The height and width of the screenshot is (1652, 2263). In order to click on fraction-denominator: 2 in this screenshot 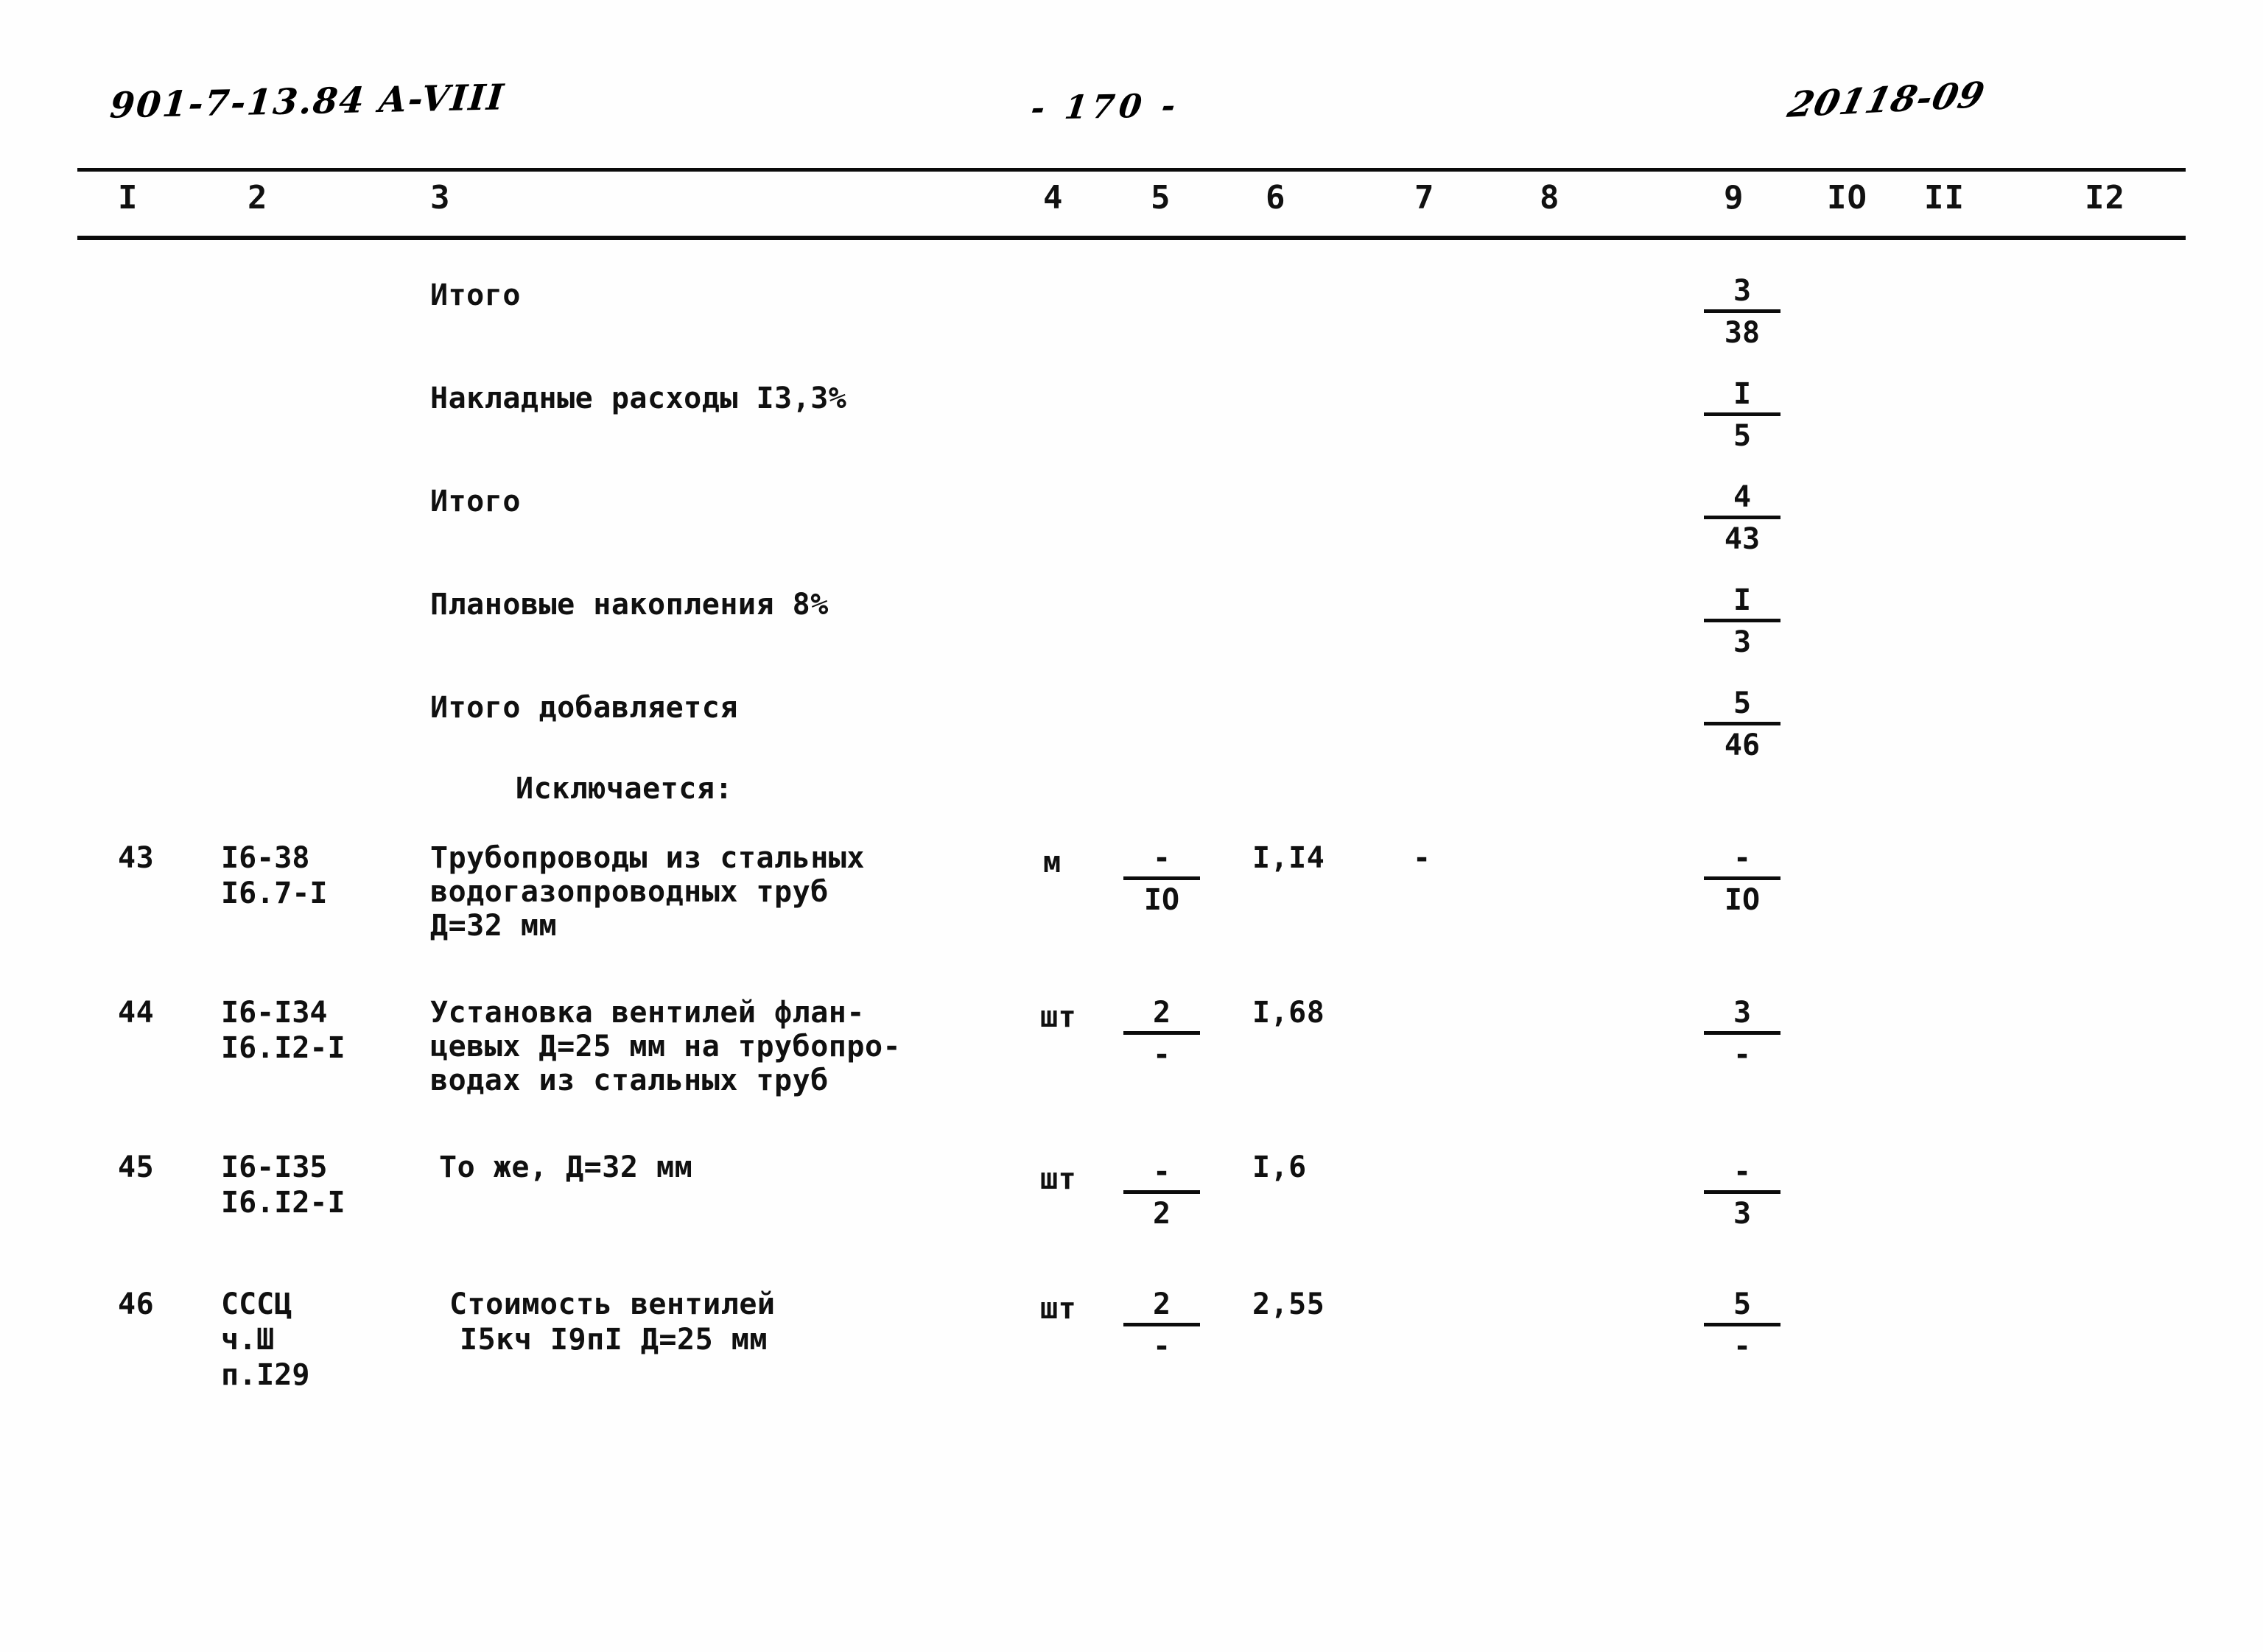, I will do `click(1161, 1214)`.